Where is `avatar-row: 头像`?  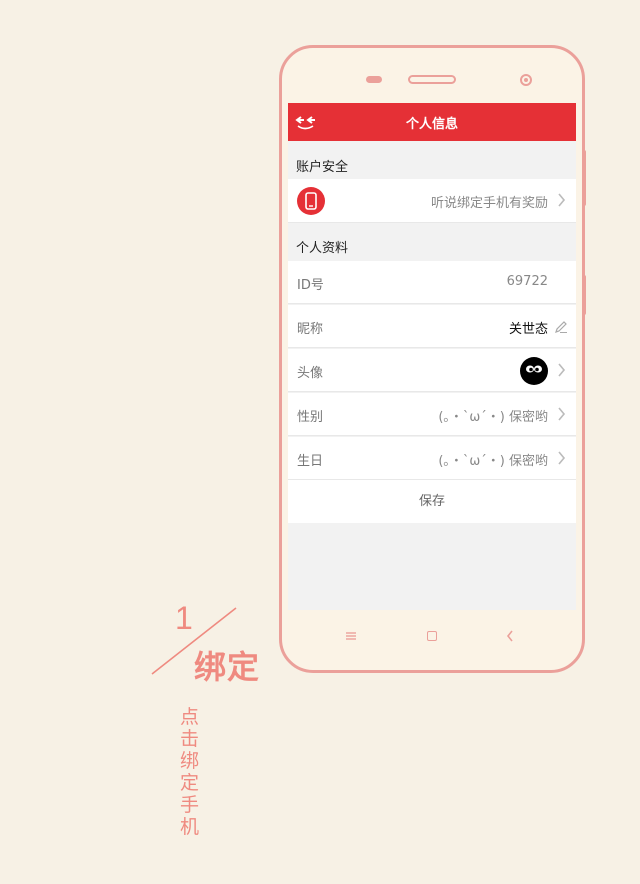
avatar-row: 头像 is located at coordinates (432, 370).